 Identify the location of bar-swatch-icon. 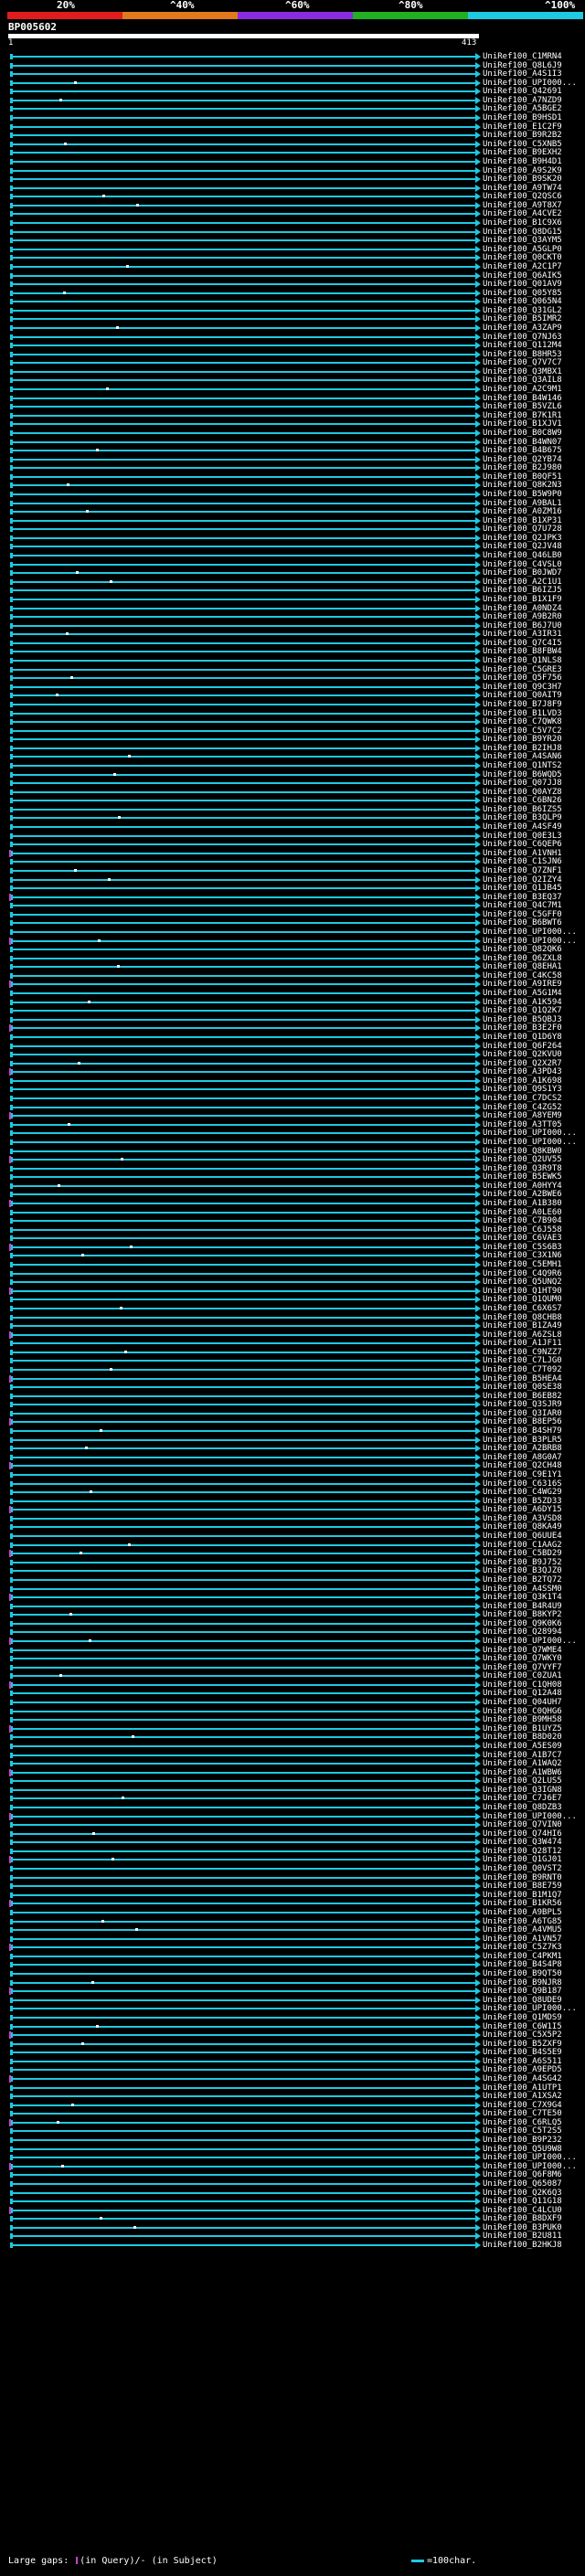
(417, 2560).